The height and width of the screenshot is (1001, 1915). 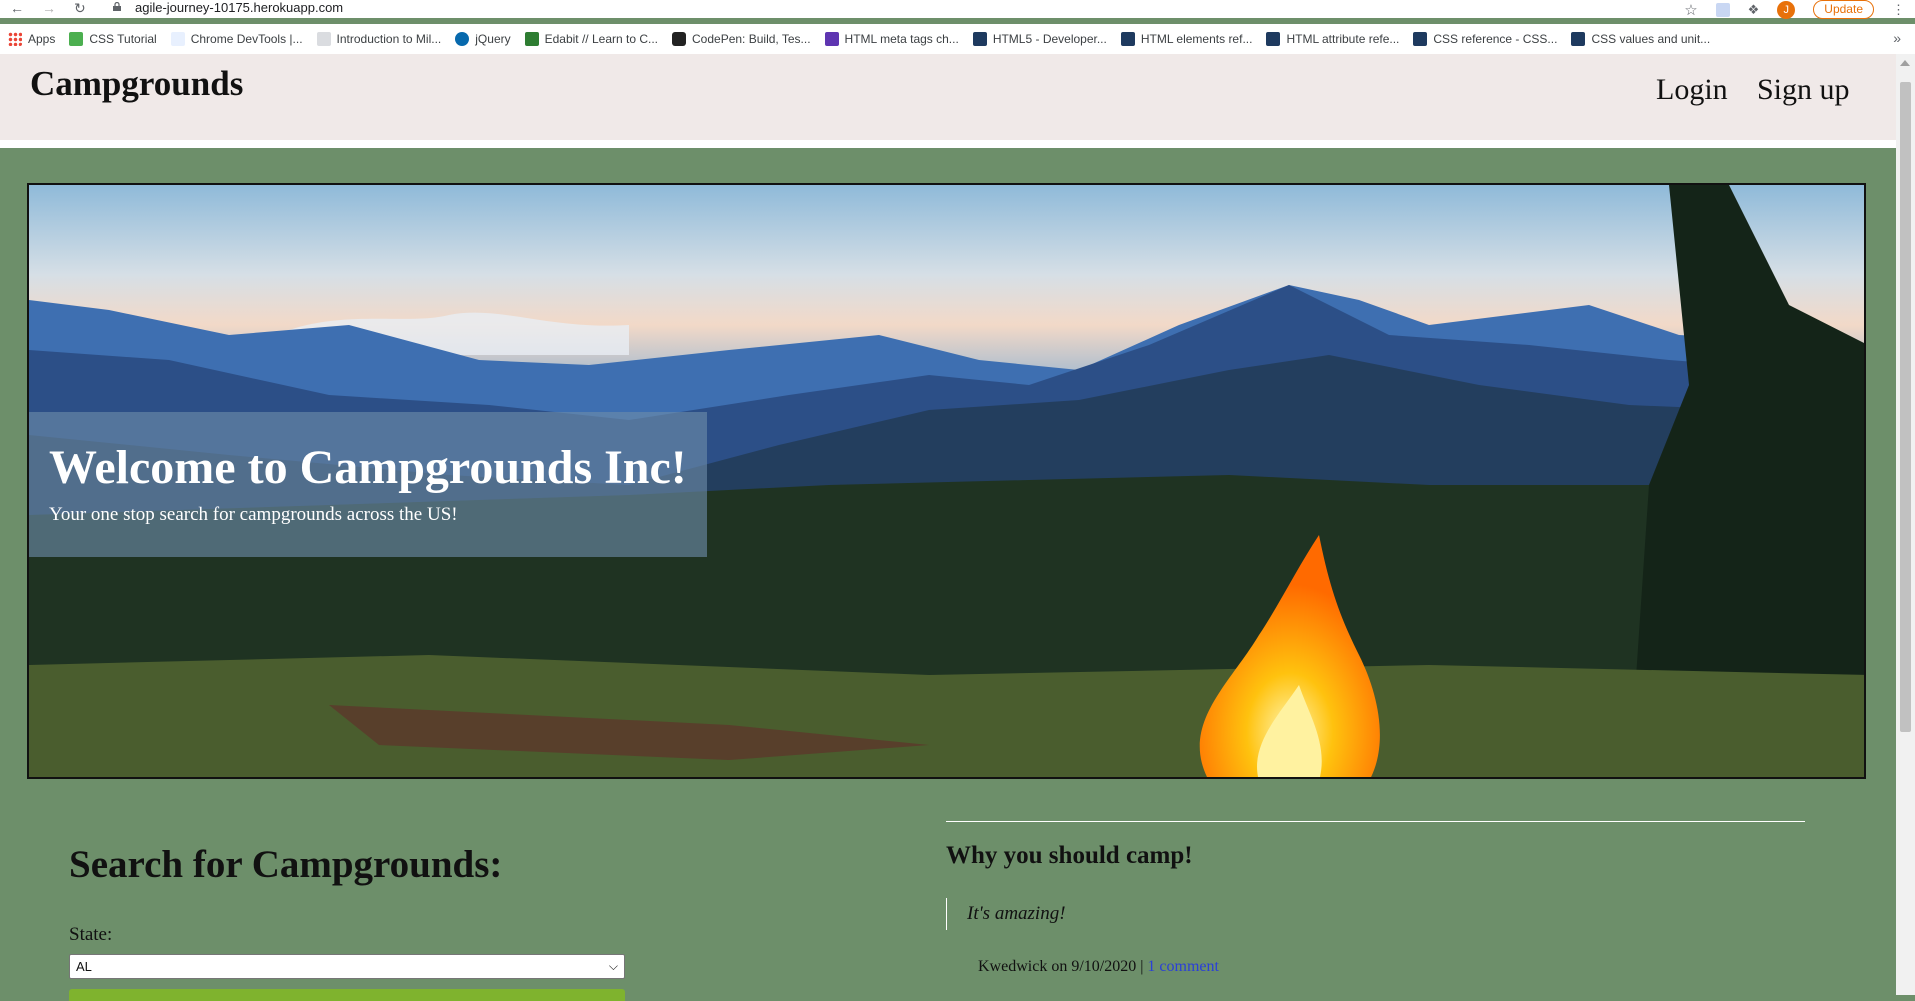 What do you see at coordinates (948, 144) in the screenshot?
I see `header-divider` at bounding box center [948, 144].